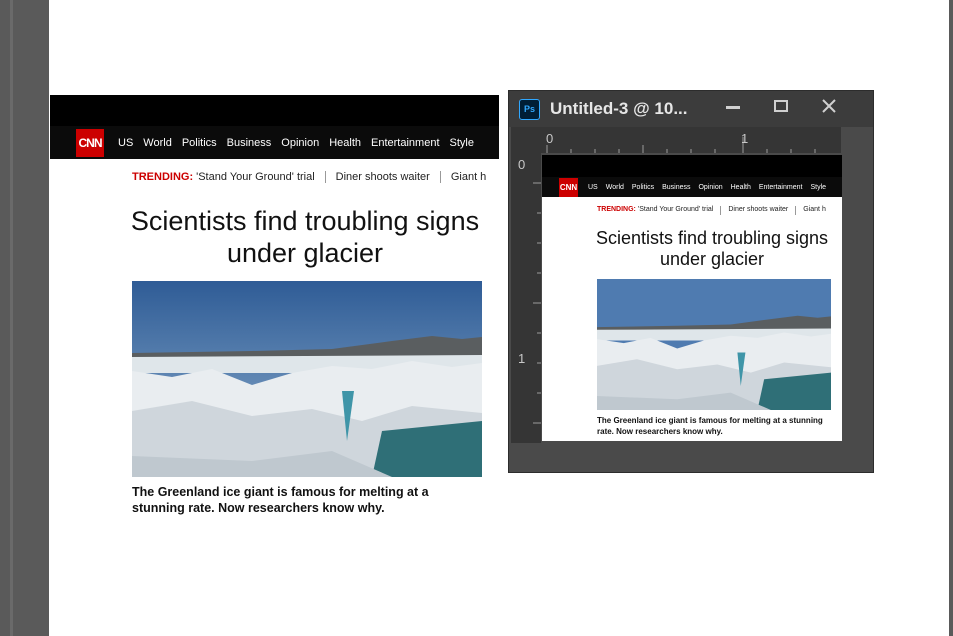  Describe the element at coordinates (526, 140) in the screenshot. I see `ruler-corner` at that location.